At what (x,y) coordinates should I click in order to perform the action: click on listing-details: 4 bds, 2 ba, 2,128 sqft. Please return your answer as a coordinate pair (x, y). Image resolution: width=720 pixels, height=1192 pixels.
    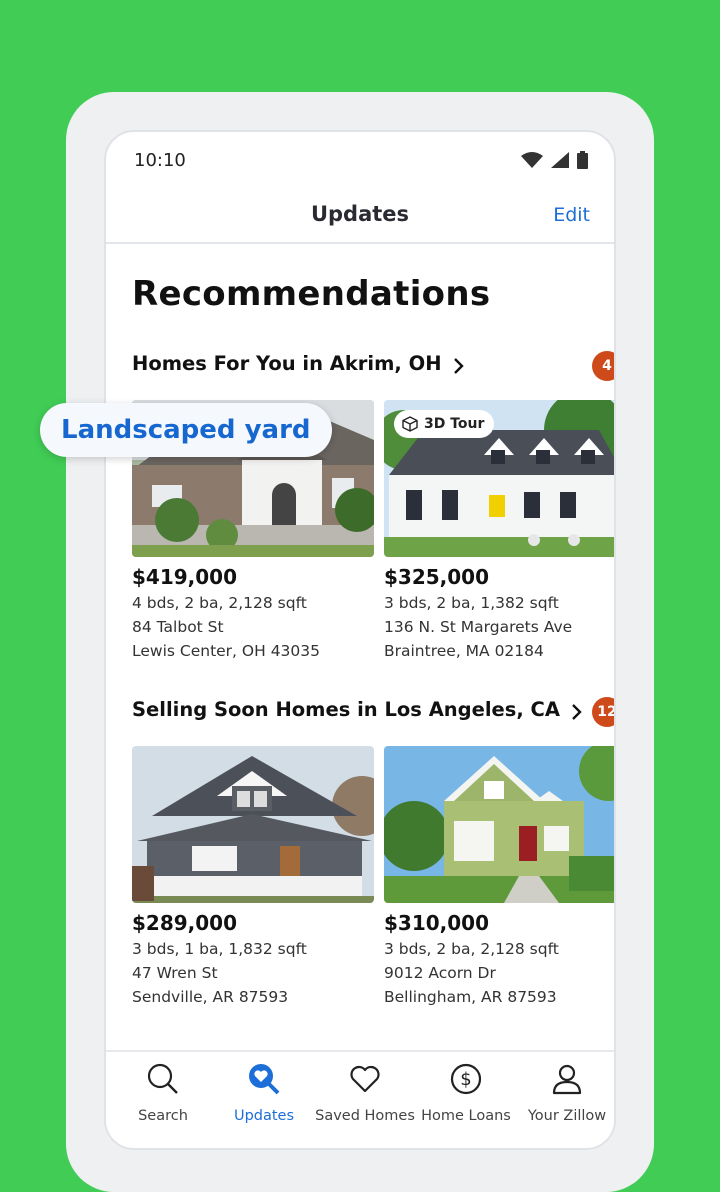
    Looking at the image, I should click on (219, 603).